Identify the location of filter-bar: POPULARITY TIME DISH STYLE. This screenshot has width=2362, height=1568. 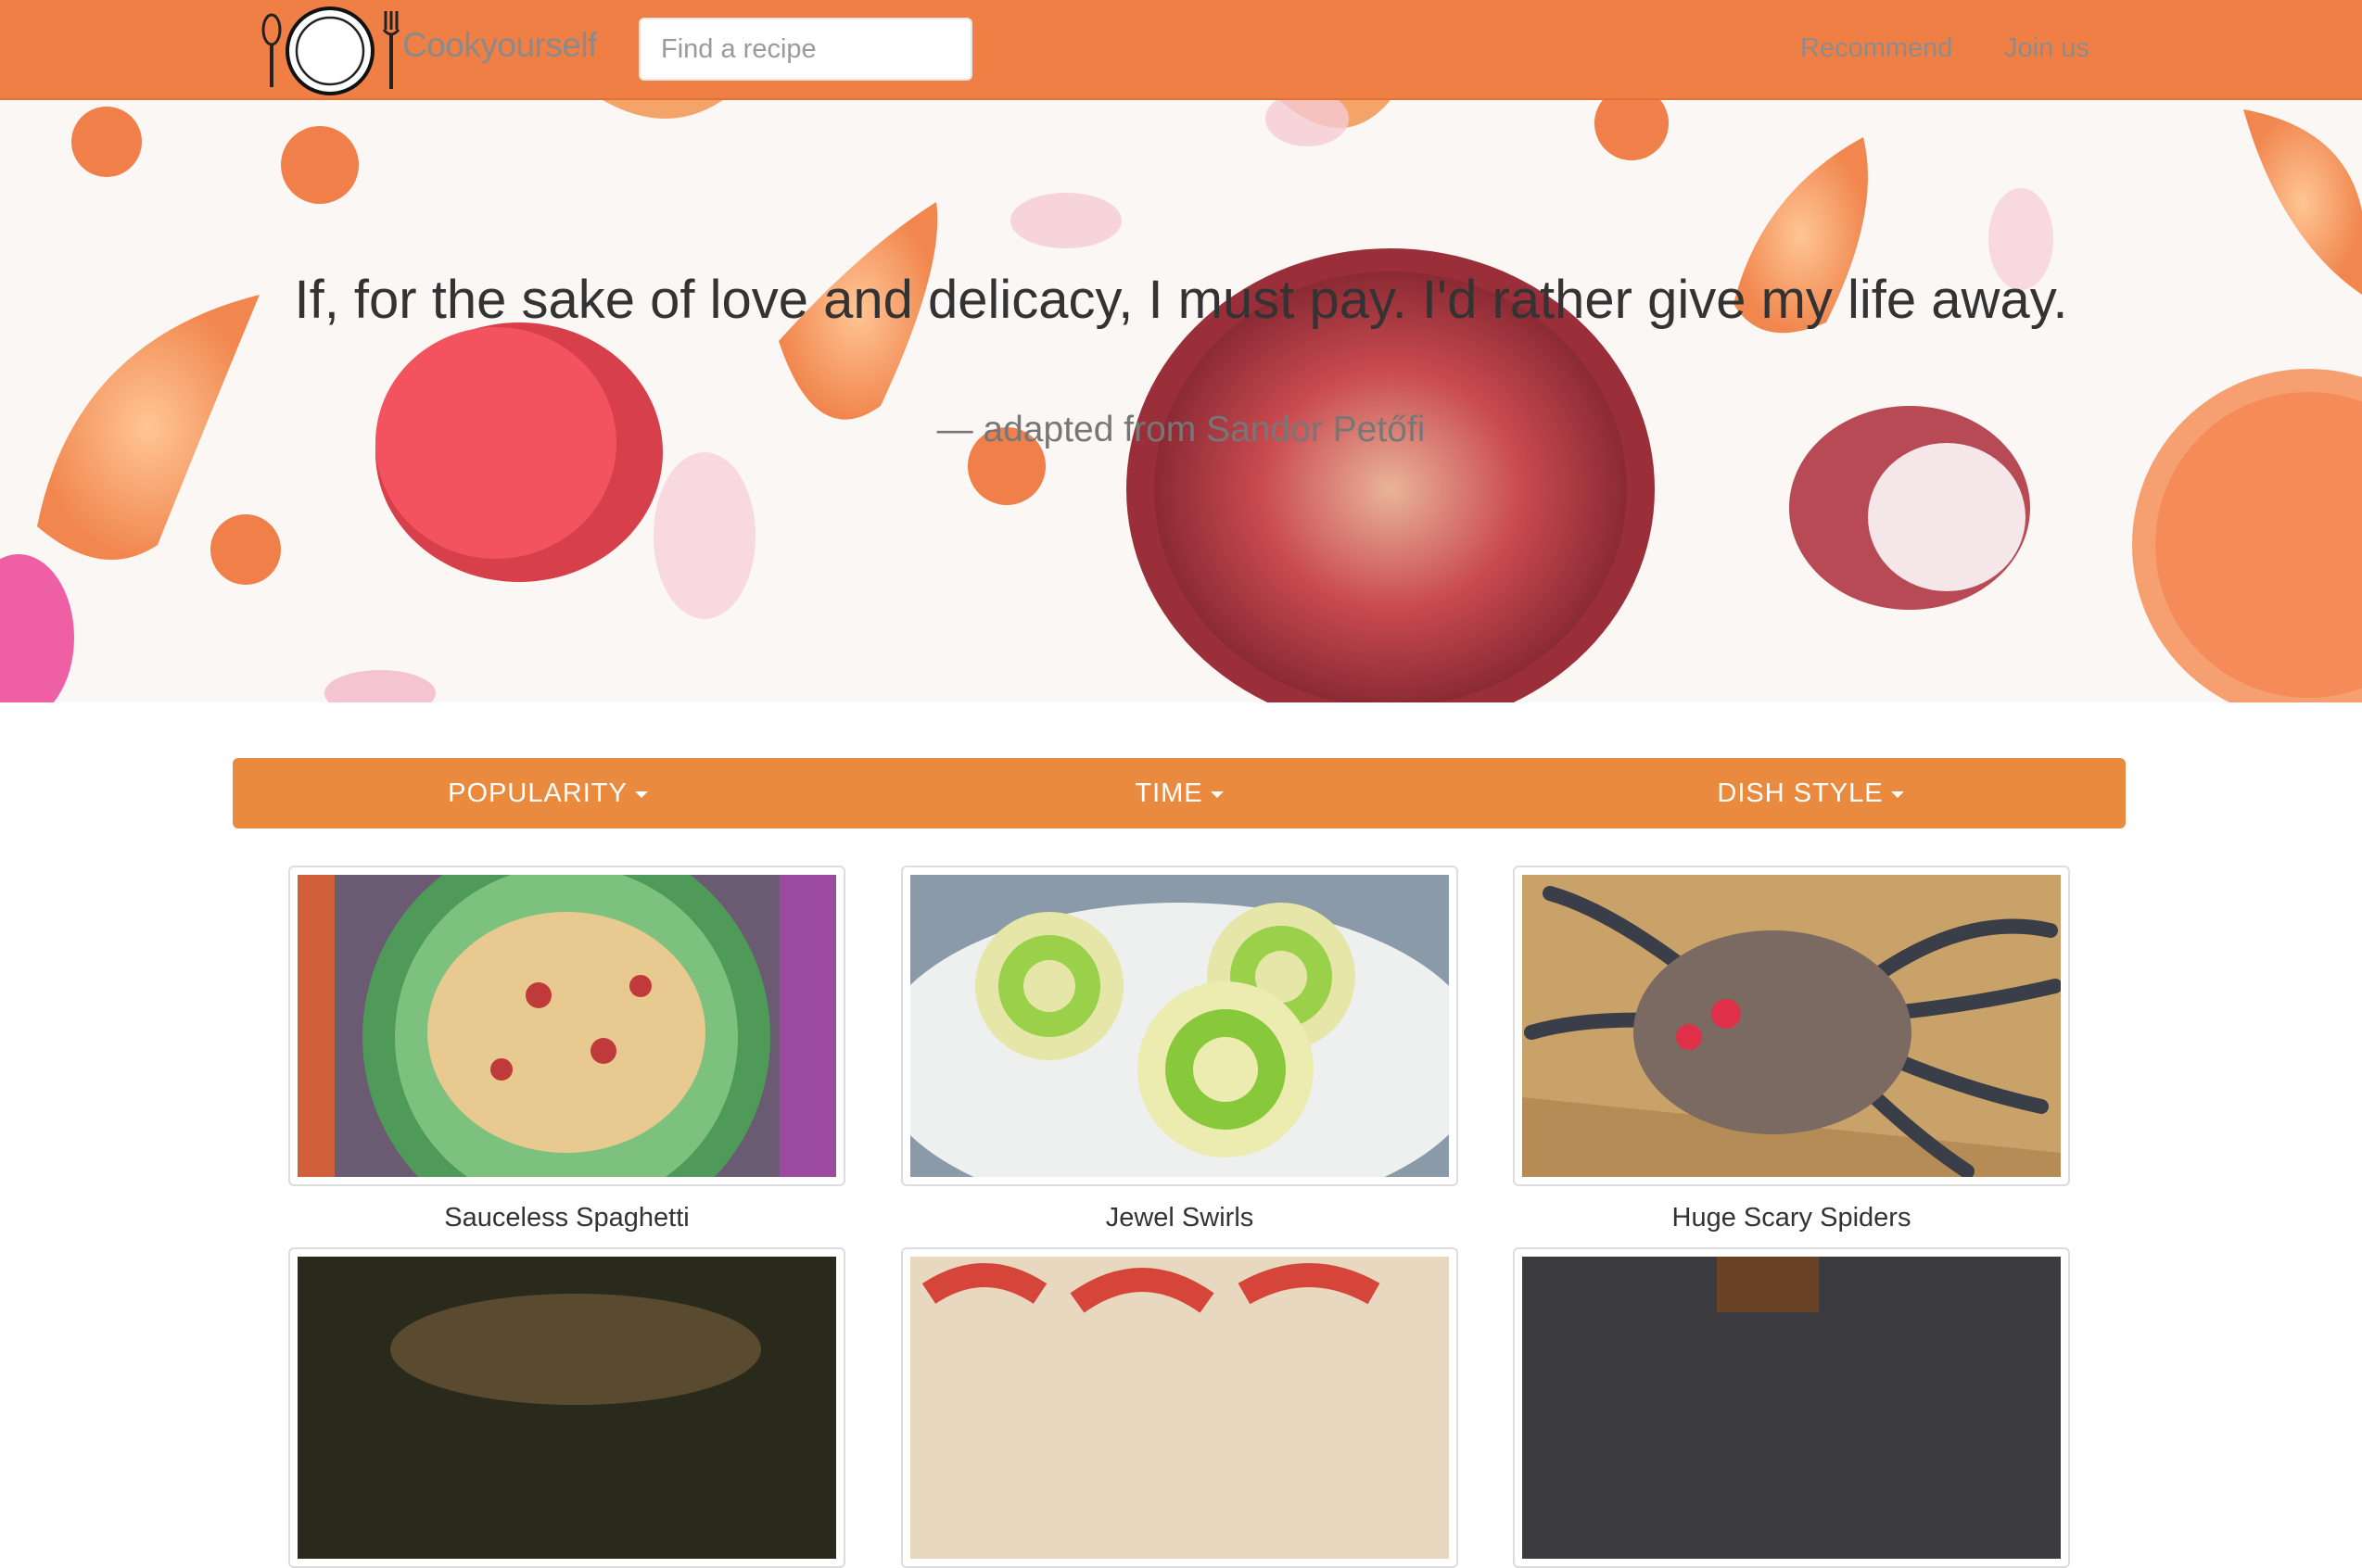
(1179, 793).